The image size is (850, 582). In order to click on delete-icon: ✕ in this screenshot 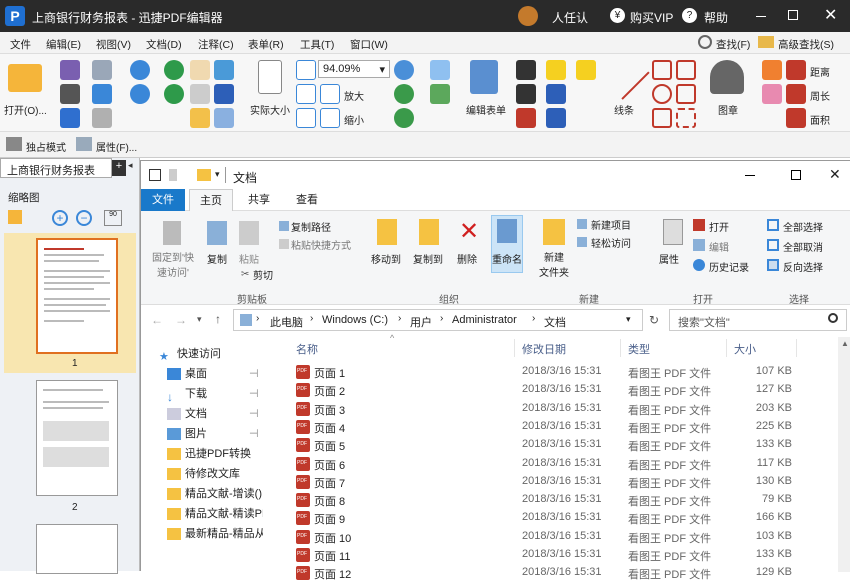, I will do `click(469, 232)`.